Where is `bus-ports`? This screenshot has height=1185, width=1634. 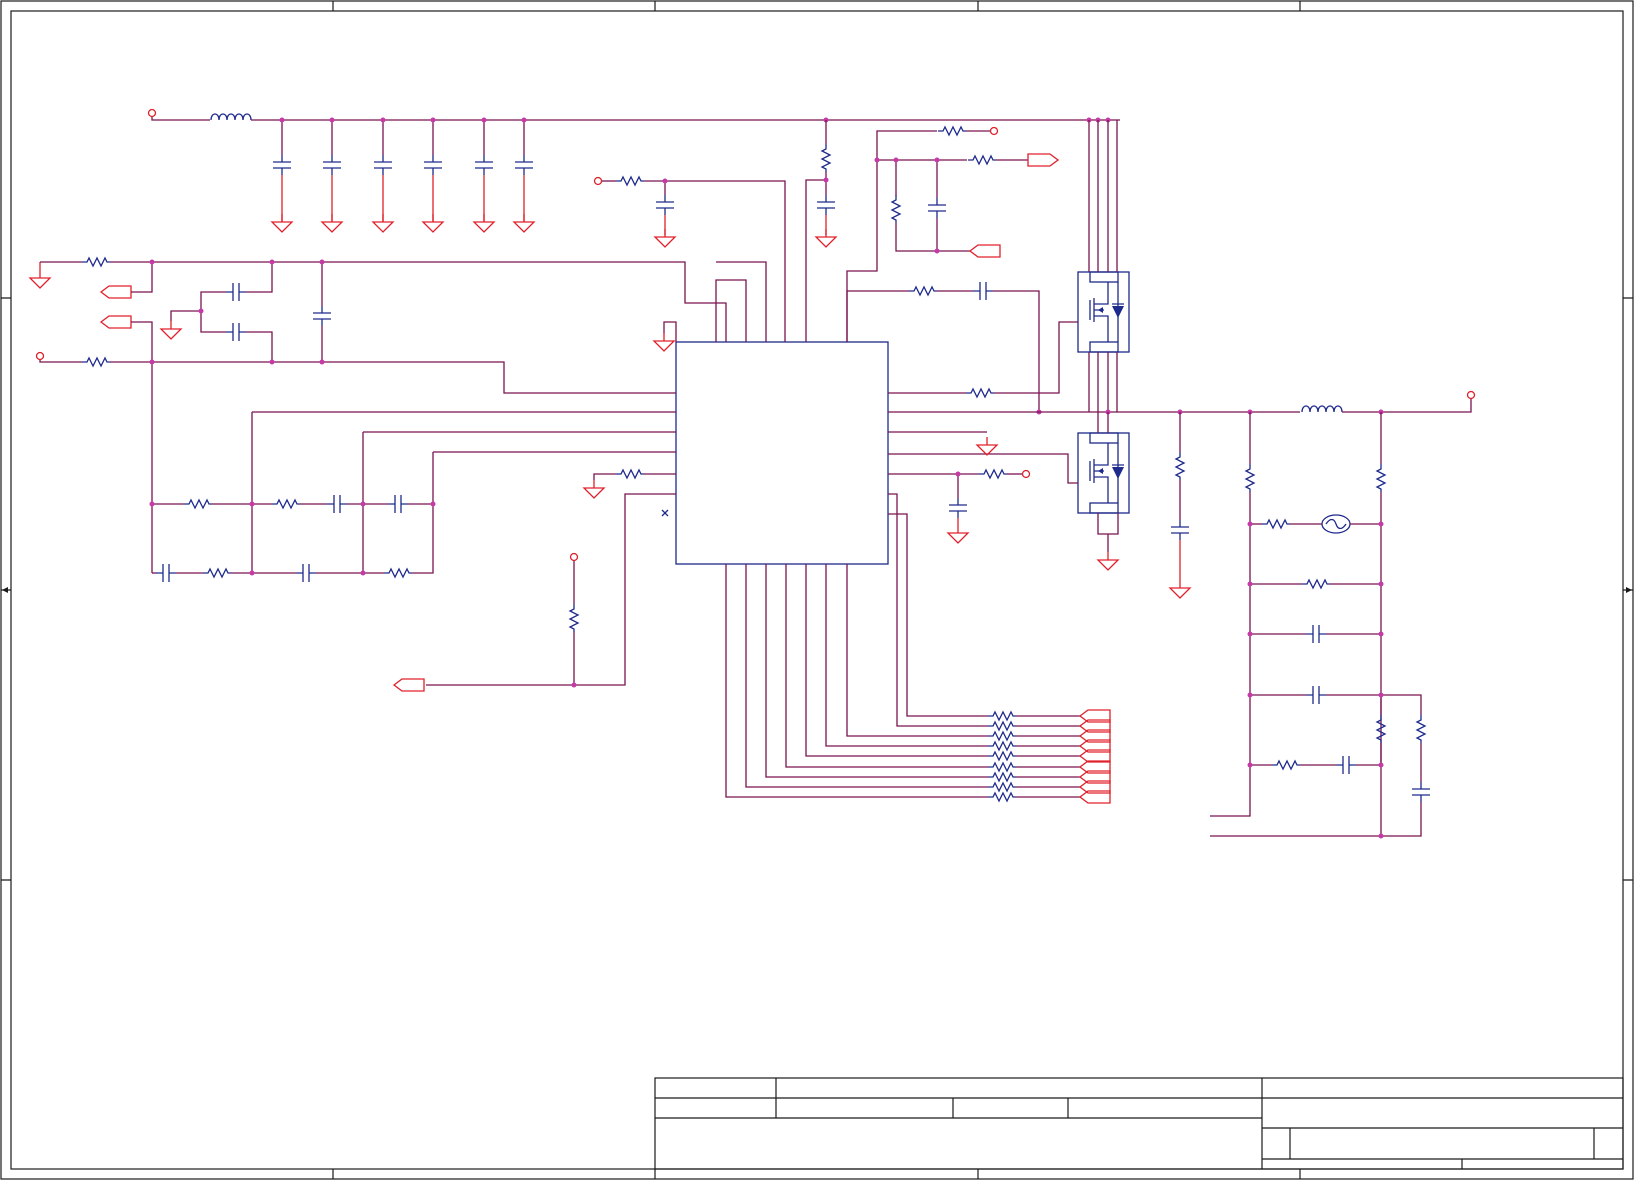 bus-ports is located at coordinates (1095, 756).